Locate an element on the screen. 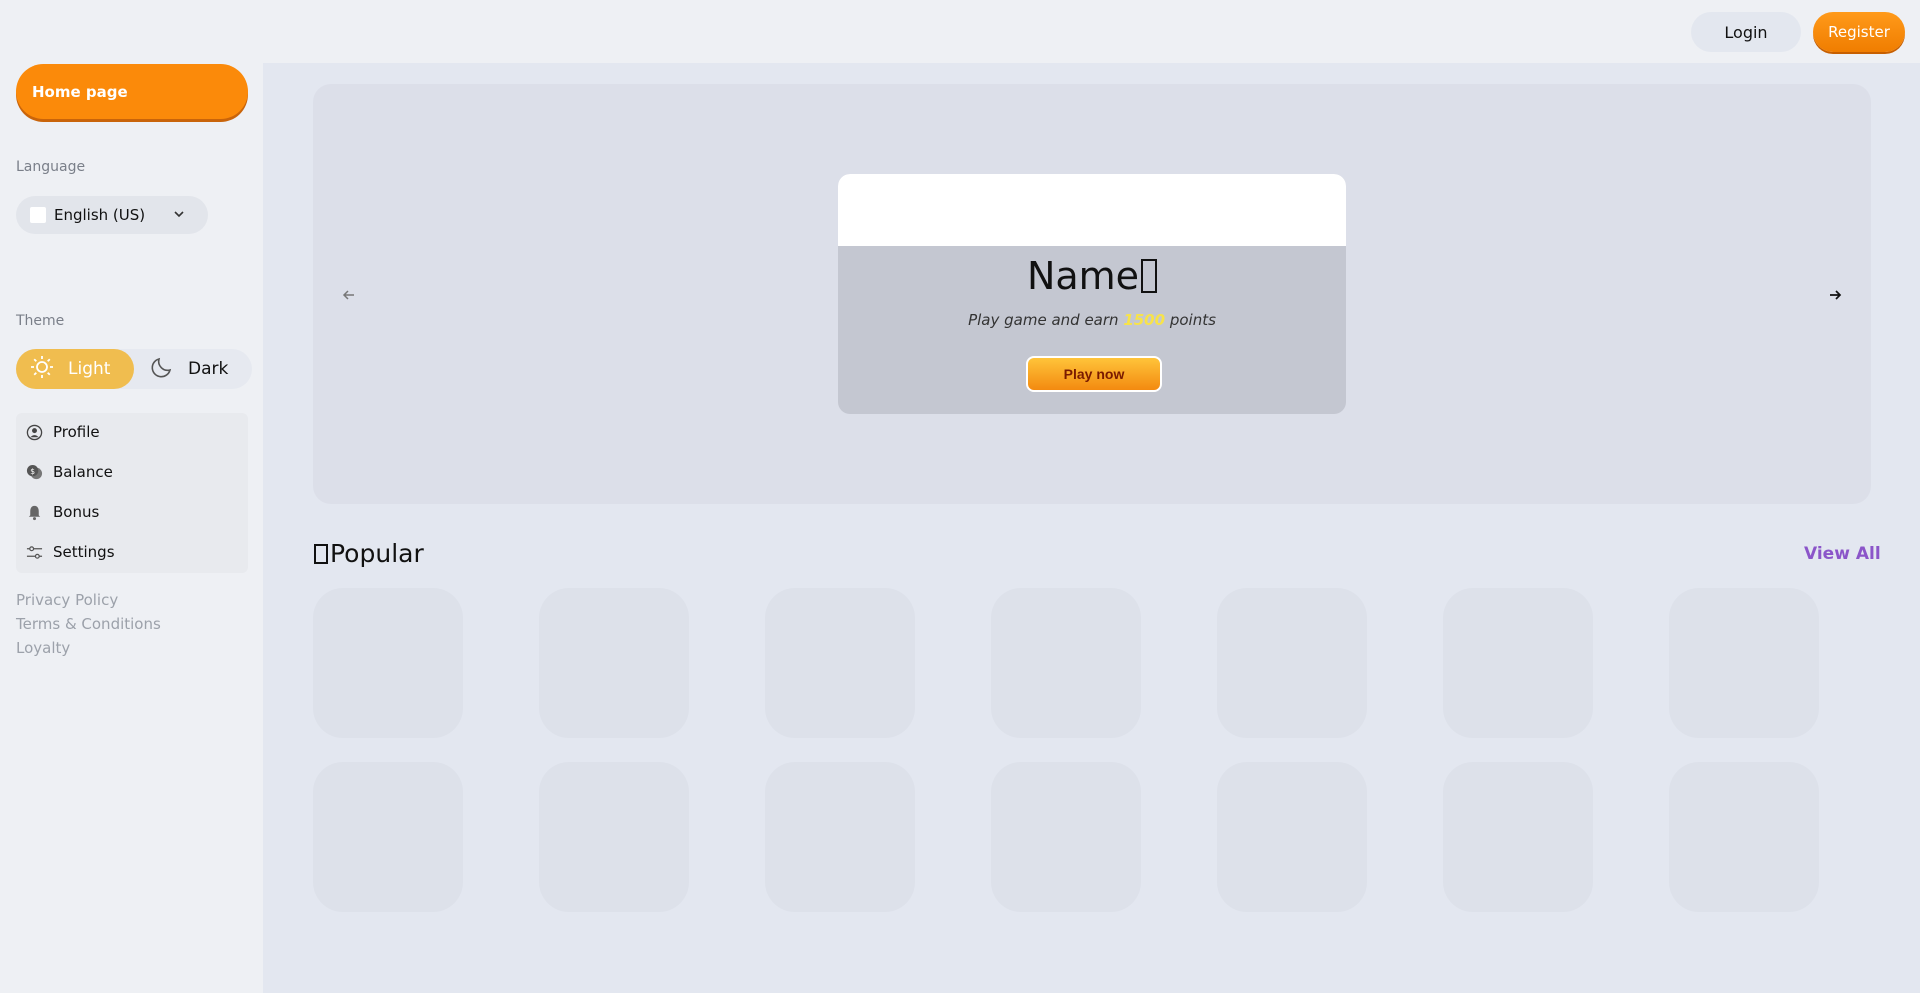  theme-label: Theme is located at coordinates (40, 321).